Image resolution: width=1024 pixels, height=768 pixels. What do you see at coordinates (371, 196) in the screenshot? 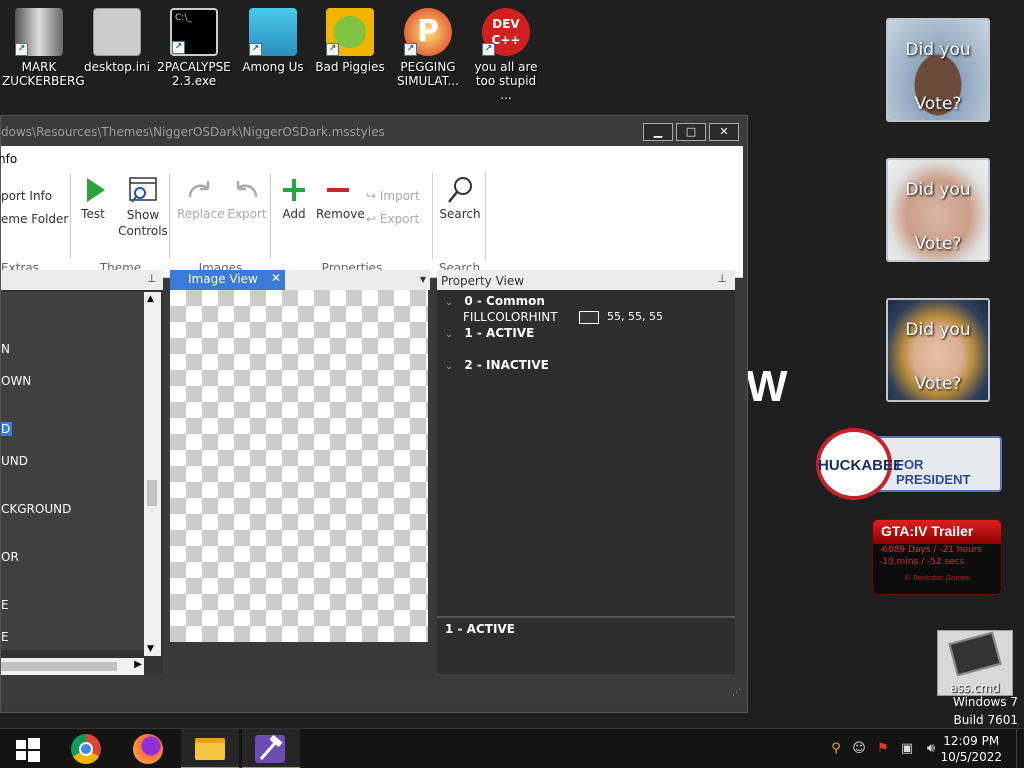
I see `import-arrow-icon: ↪` at bounding box center [371, 196].